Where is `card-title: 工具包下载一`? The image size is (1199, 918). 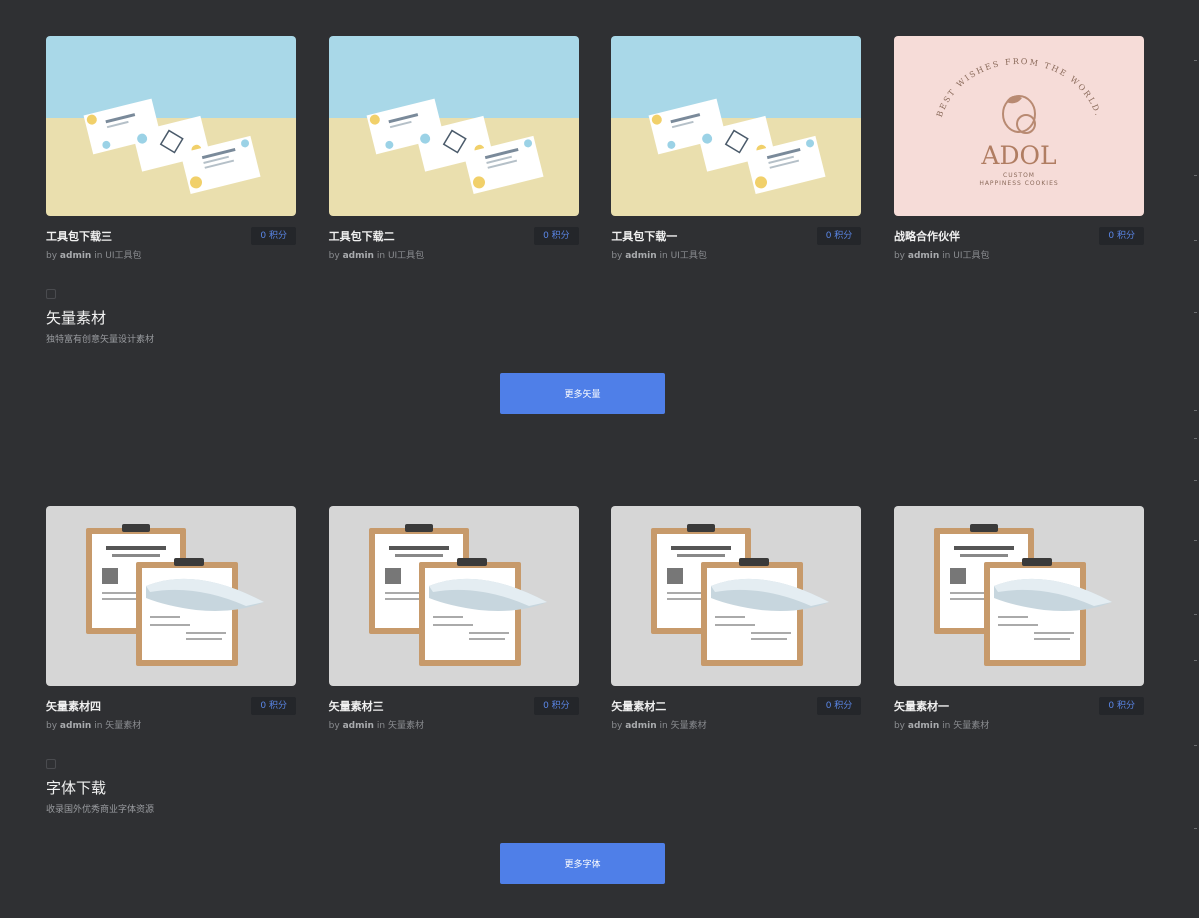 card-title: 工具包下载一 is located at coordinates (644, 236).